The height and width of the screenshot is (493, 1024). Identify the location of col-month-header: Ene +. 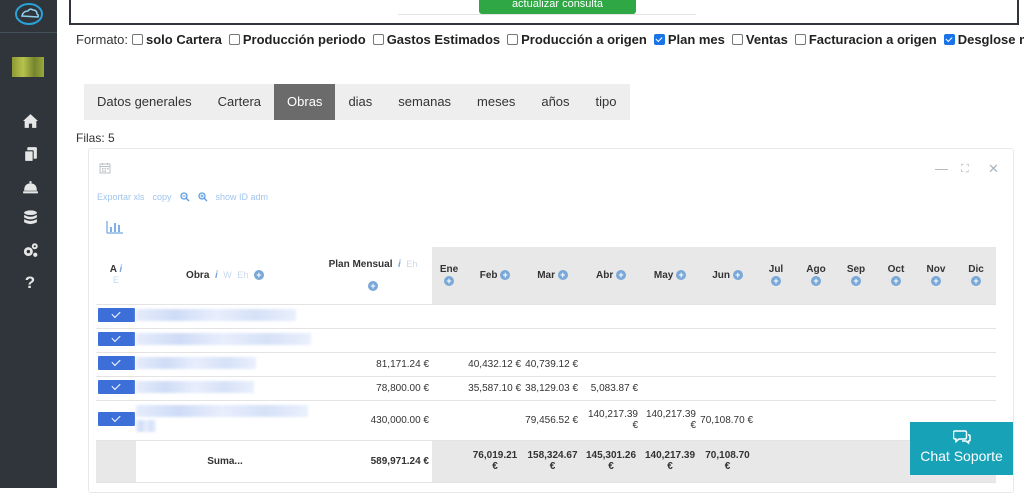
(449, 276).